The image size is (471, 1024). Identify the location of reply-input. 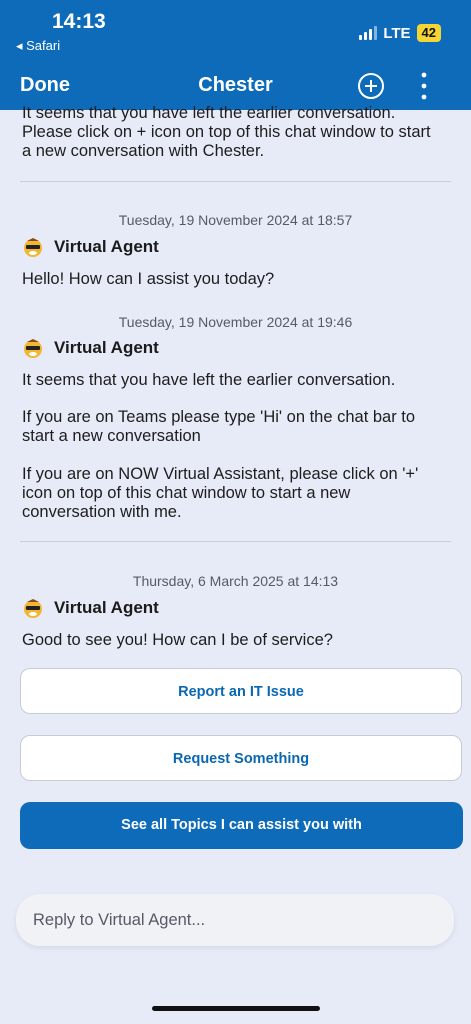
(233, 920).